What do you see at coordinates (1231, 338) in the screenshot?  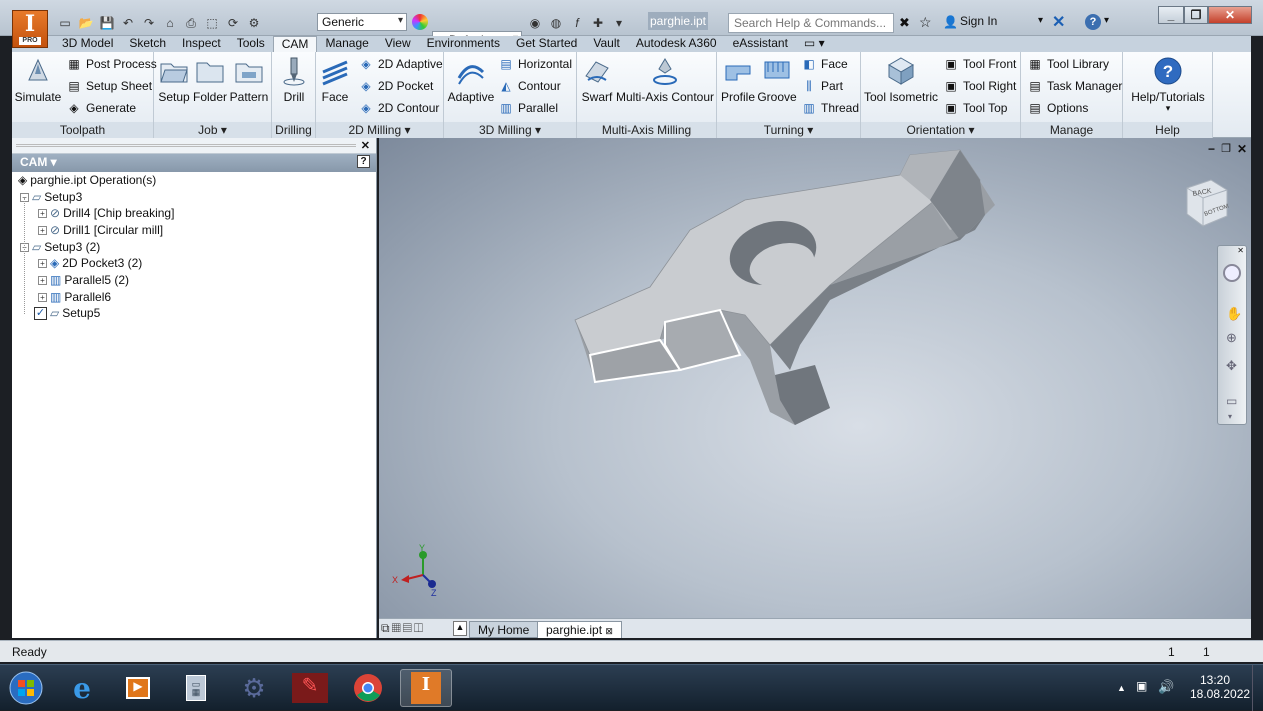 I see `zoom-icon: ⊕` at bounding box center [1231, 338].